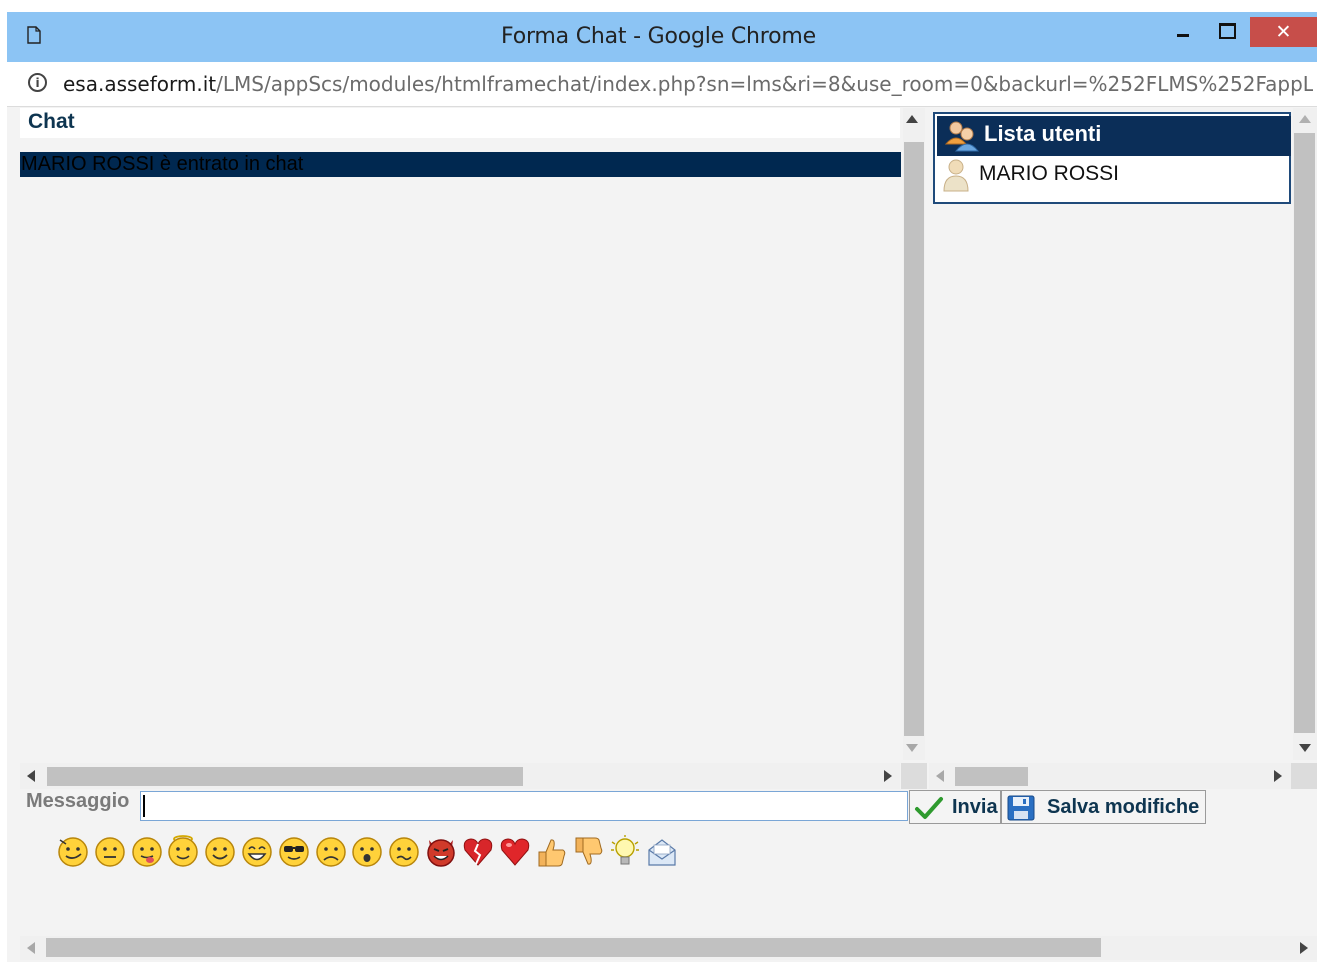  Describe the element at coordinates (404, 852) in the screenshot. I see `confused-emoticon` at that location.